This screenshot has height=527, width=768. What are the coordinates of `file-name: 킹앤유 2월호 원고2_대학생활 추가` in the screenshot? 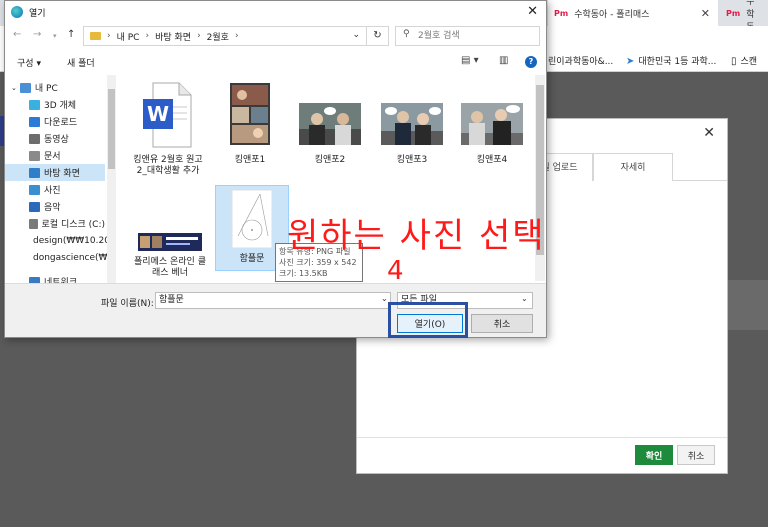 It's located at (168, 165).